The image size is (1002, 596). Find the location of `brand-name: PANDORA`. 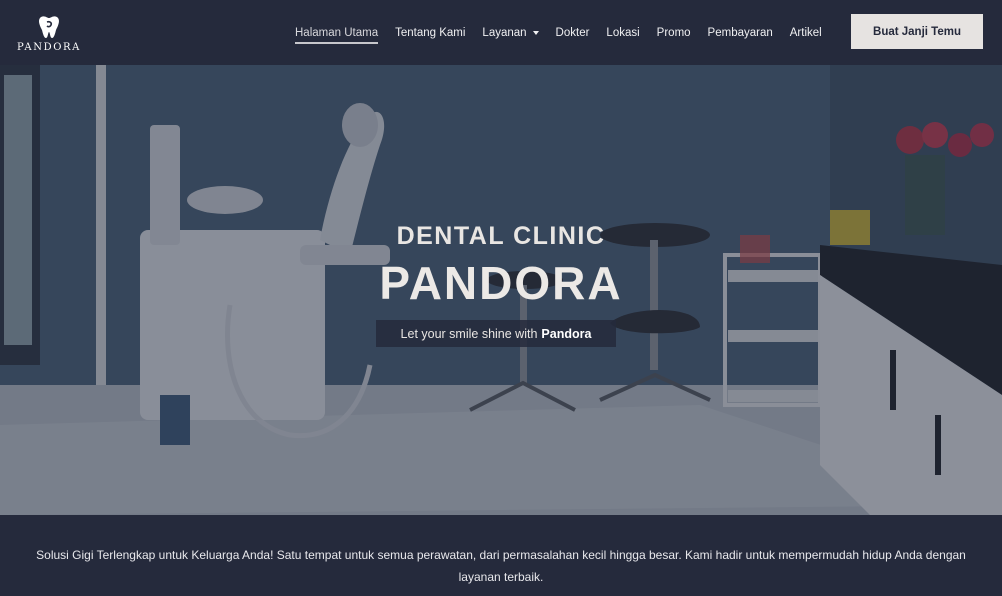

brand-name: PANDORA is located at coordinates (49, 47).